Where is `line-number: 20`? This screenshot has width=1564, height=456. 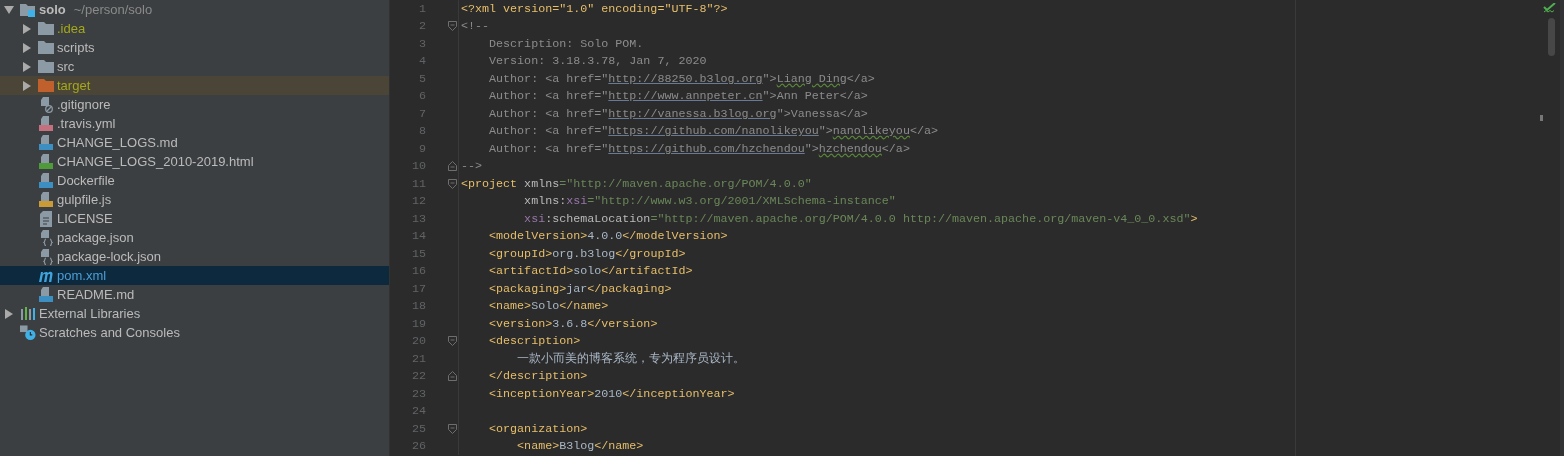
line-number: 20 is located at coordinates (418, 341).